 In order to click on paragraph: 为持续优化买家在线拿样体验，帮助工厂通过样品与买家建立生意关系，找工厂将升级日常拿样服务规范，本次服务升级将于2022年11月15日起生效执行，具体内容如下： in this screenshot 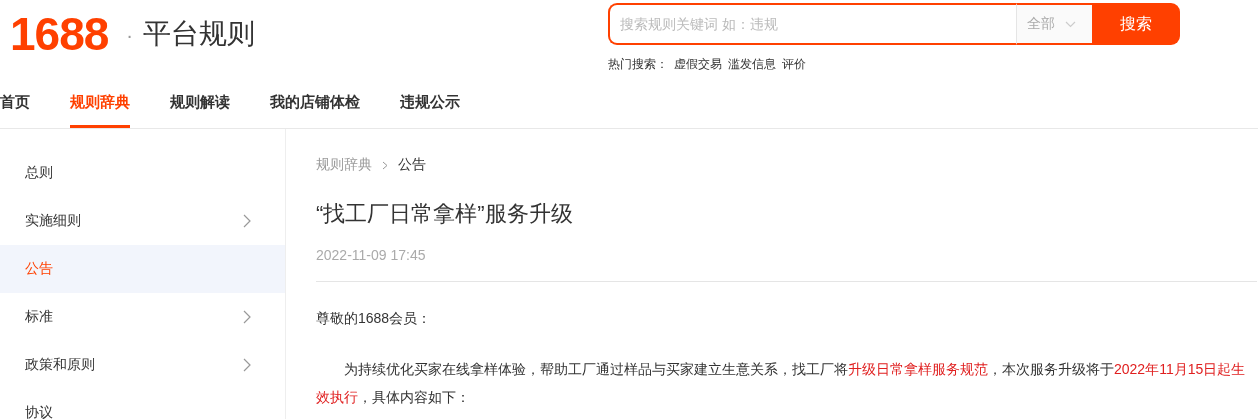, I will do `click(781, 383)`.